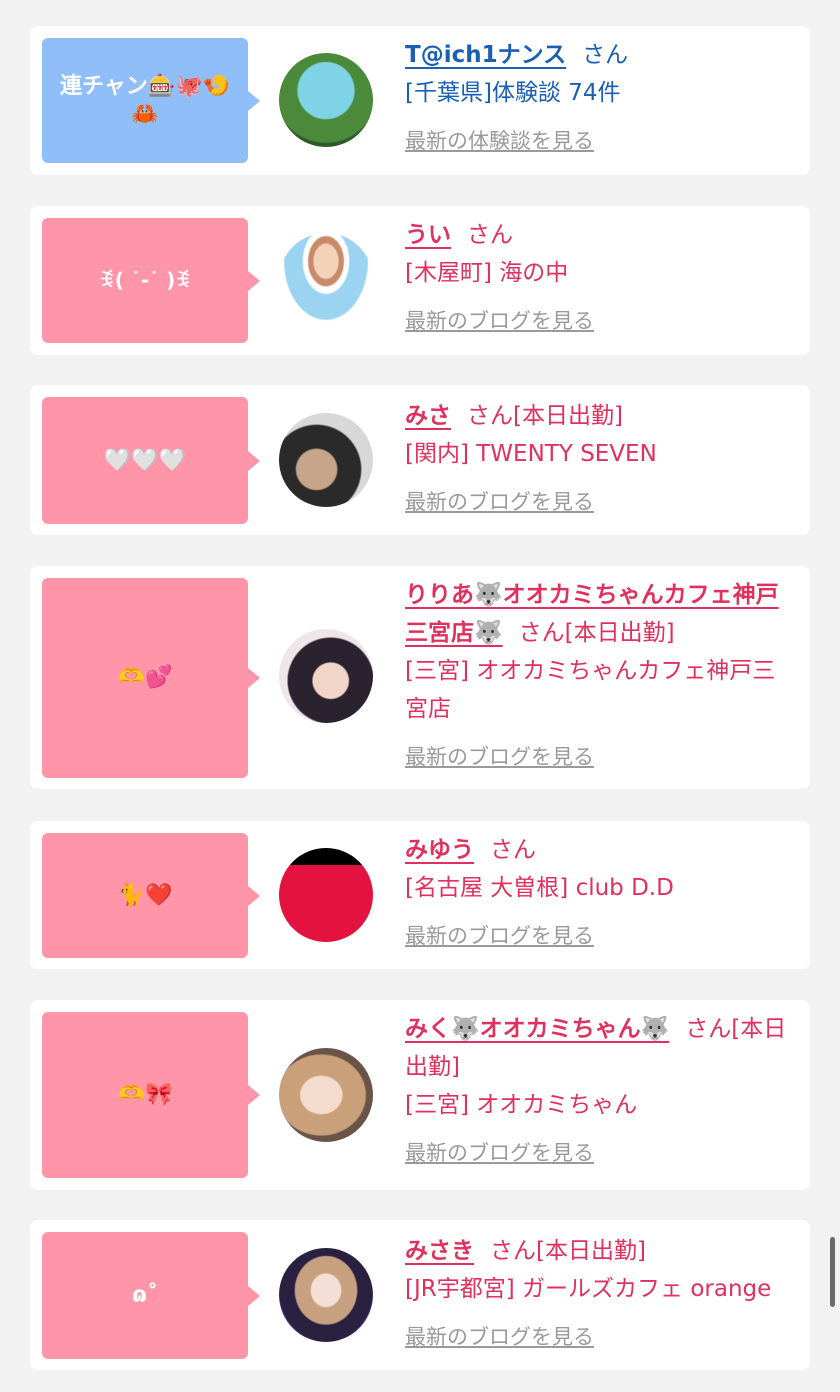 This screenshot has width=840, height=1392. What do you see at coordinates (145, 895) in the screenshot?
I see `bubble-text: 🐈❤️` at bounding box center [145, 895].